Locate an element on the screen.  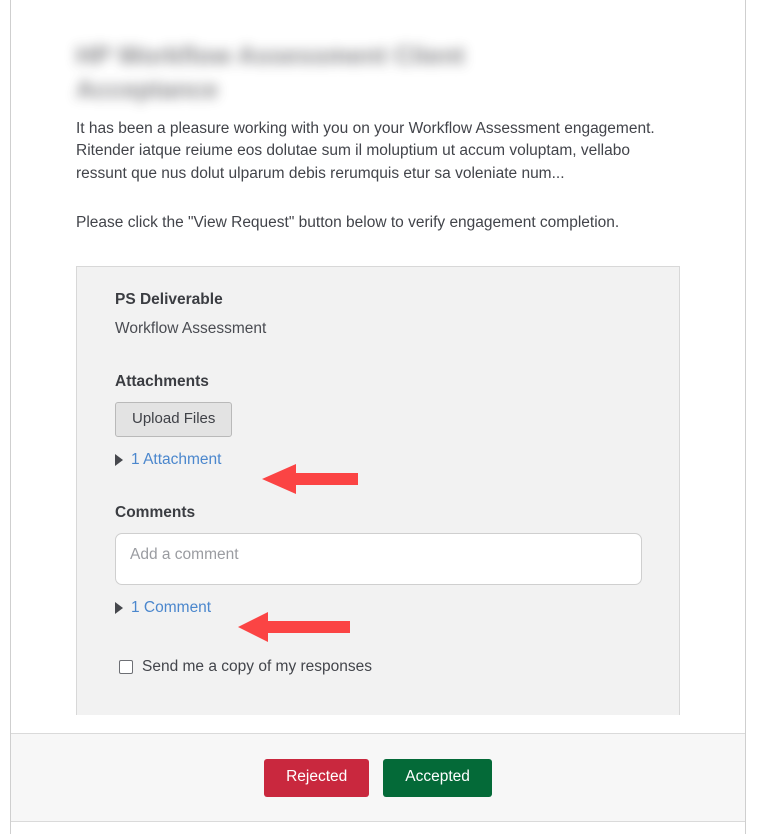
ps-deliverable-value: Workflow Assessment is located at coordinates (191, 329).